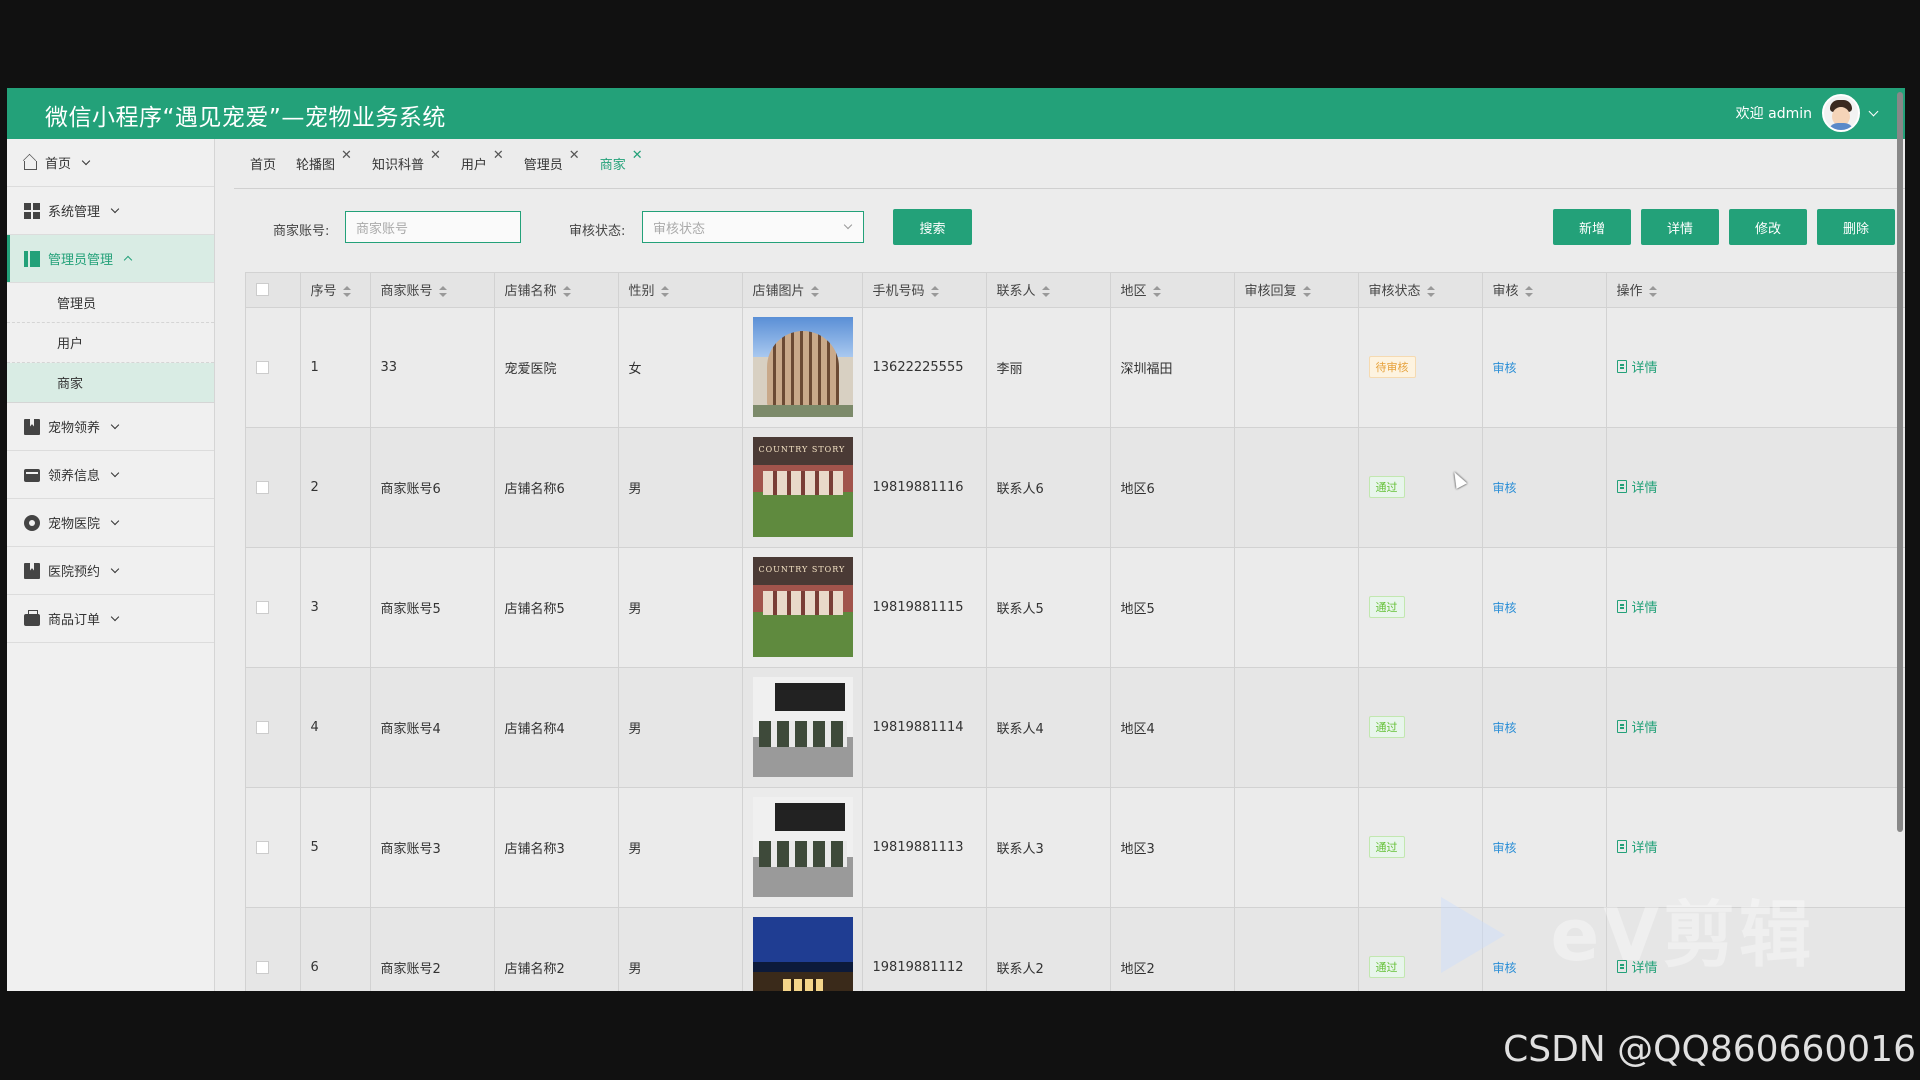  What do you see at coordinates (924, 290) in the screenshot?
I see `column-header: 手机号码` at bounding box center [924, 290].